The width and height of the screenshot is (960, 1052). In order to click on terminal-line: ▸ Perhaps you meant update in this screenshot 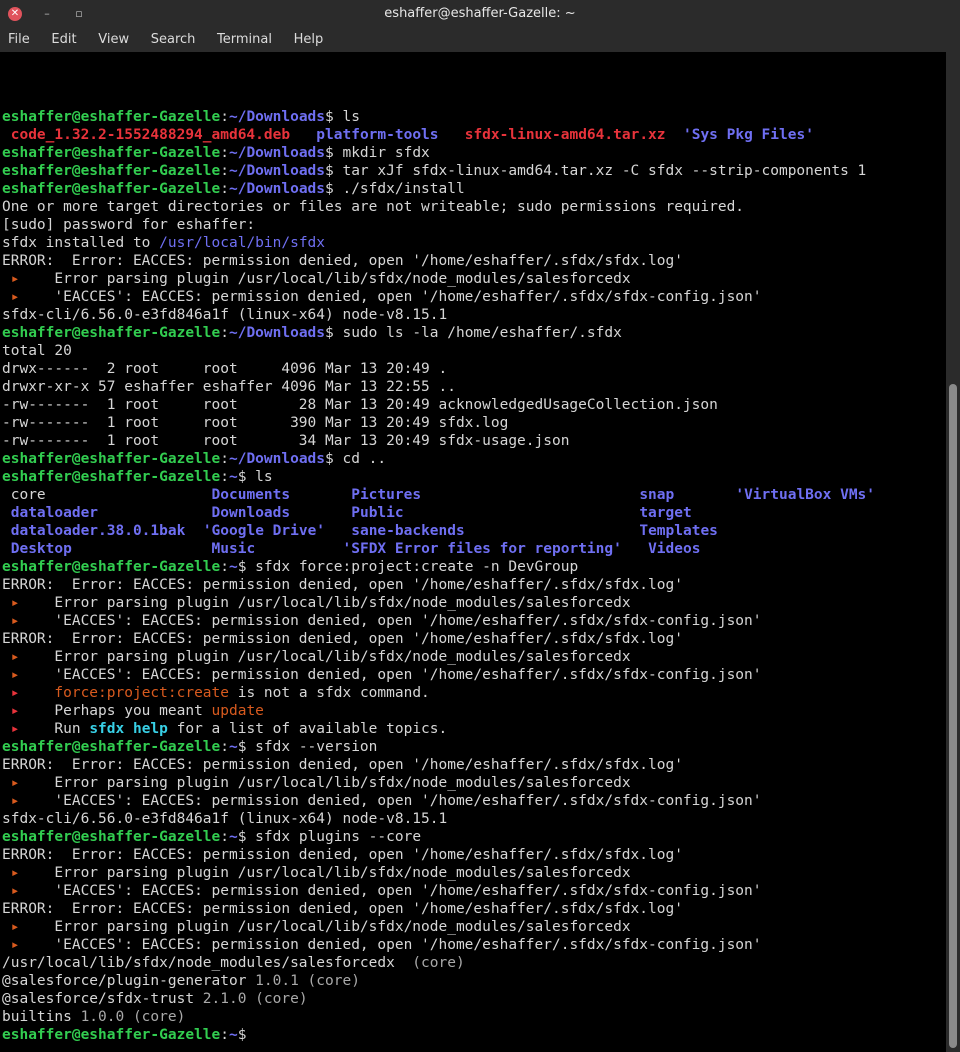, I will do `click(438, 711)`.